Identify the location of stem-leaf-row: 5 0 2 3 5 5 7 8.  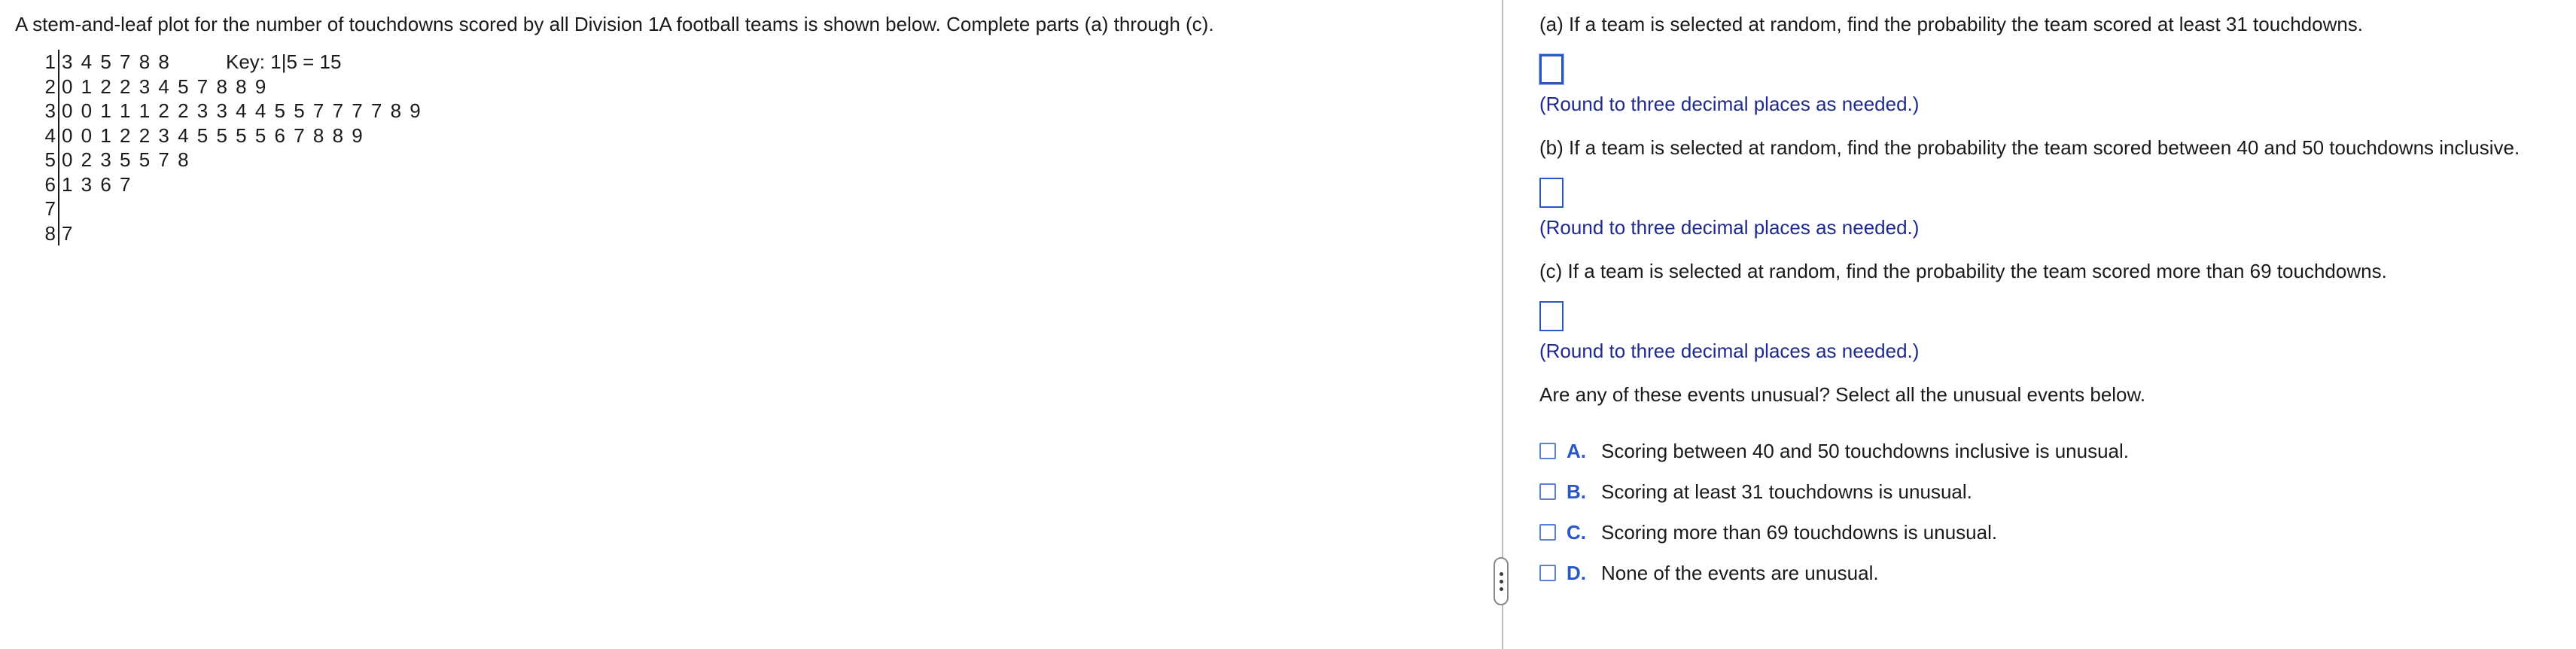
(764, 160).